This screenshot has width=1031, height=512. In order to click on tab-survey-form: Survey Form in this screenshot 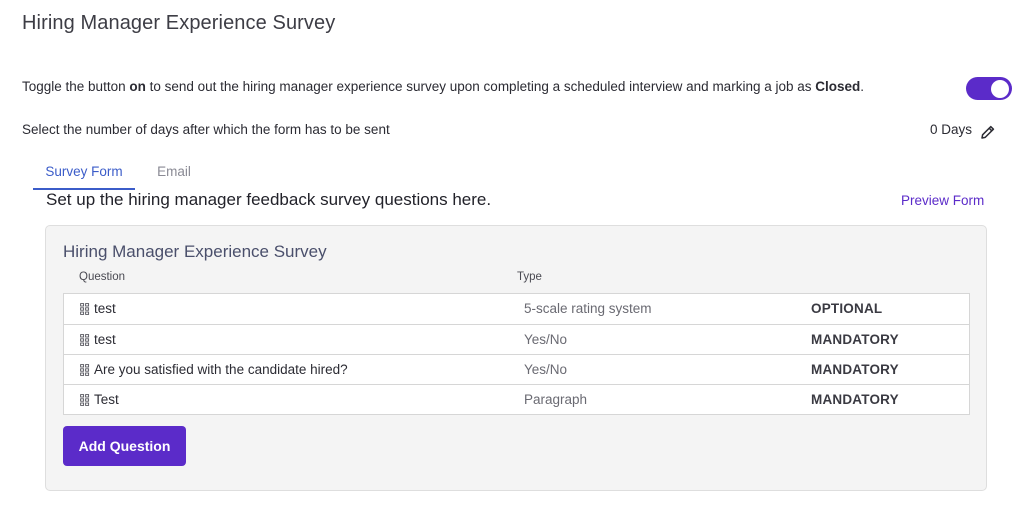, I will do `click(84, 174)`.